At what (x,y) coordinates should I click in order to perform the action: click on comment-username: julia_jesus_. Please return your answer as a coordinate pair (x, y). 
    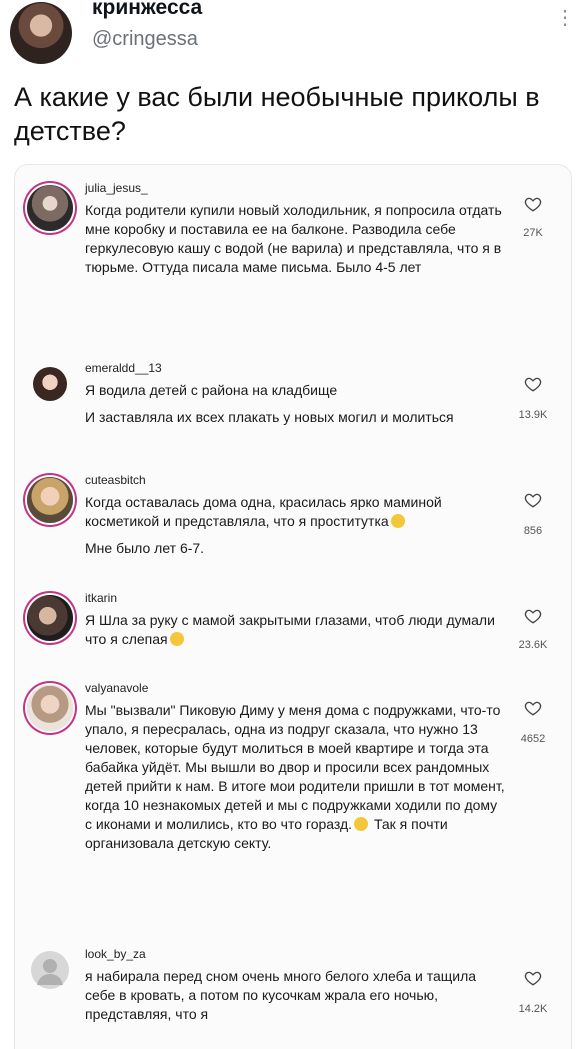
    Looking at the image, I should click on (116, 188).